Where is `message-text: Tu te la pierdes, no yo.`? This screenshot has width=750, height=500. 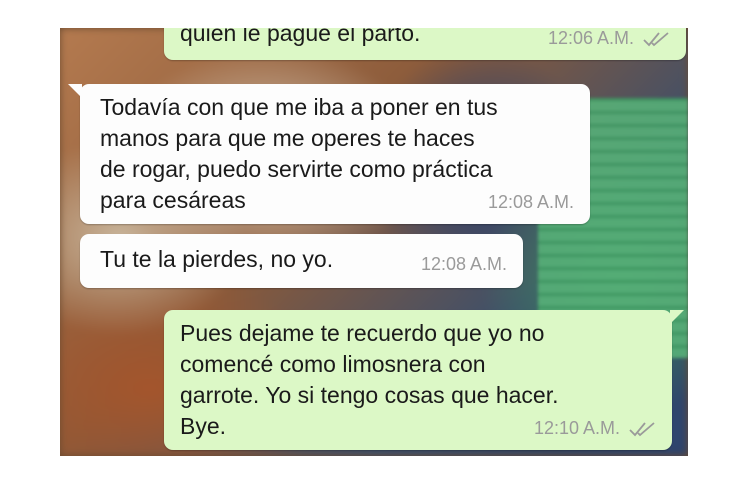
message-text: Tu te la pierdes, no yo. is located at coordinates (217, 259).